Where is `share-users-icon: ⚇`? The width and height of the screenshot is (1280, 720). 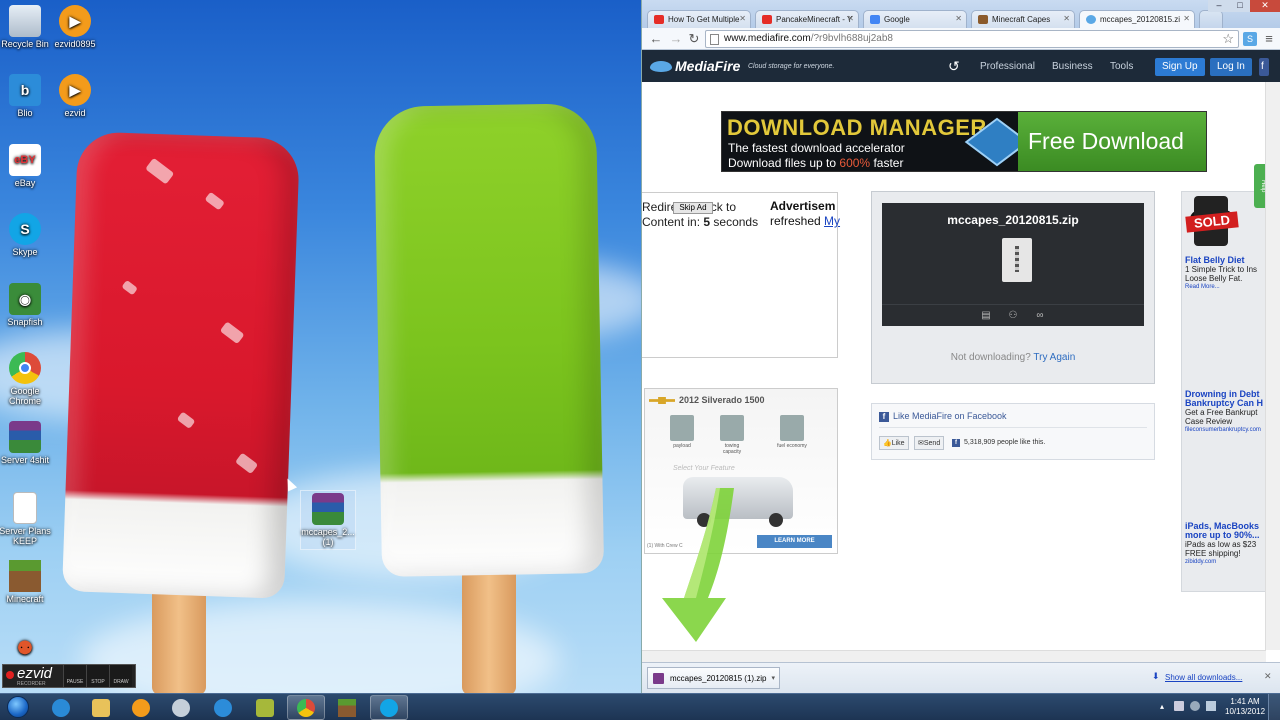
share-users-icon: ⚇ is located at coordinates (1013, 315).